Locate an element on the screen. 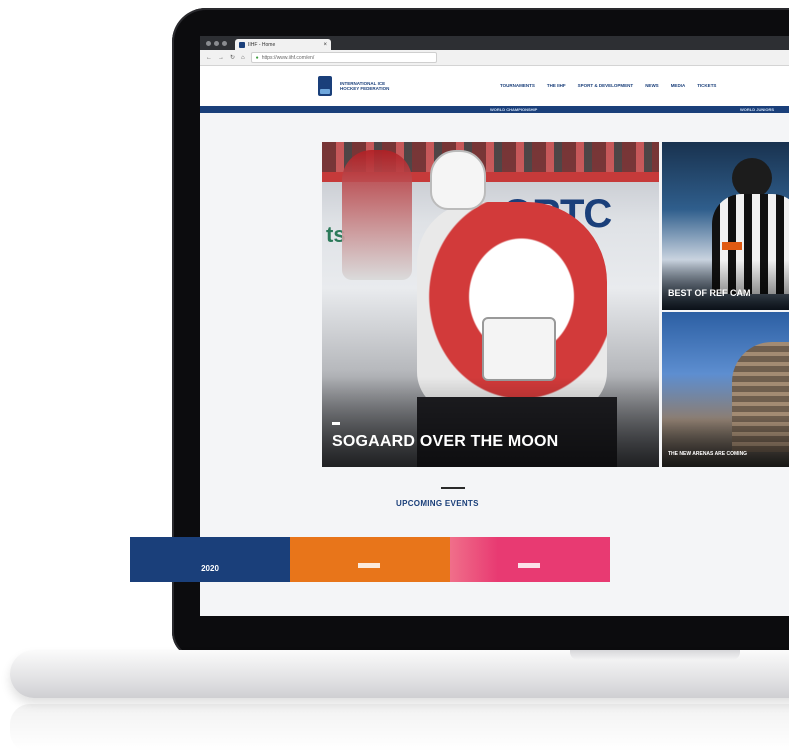  event-card: 2020 is located at coordinates (210, 559).